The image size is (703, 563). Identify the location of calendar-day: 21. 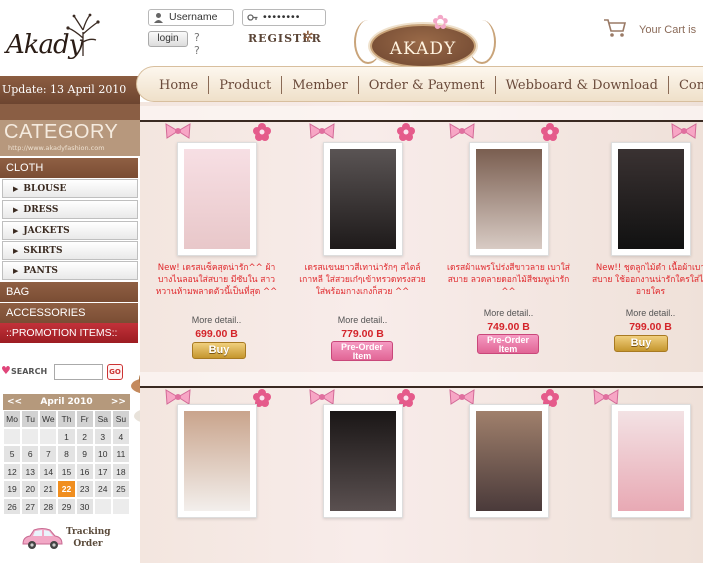
(48, 489).